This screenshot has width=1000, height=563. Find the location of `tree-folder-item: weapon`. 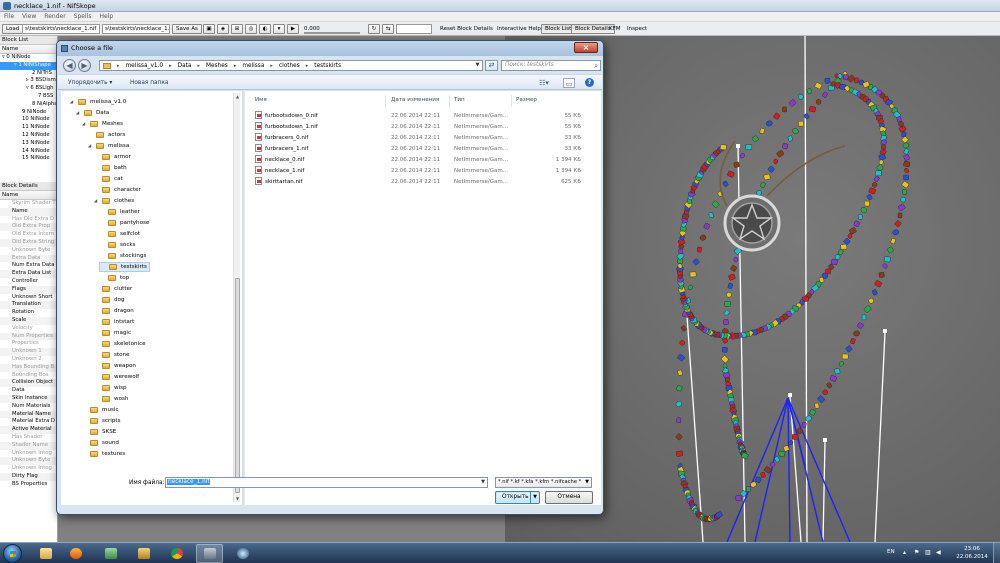

tree-folder-item: weapon is located at coordinates (114, 366).